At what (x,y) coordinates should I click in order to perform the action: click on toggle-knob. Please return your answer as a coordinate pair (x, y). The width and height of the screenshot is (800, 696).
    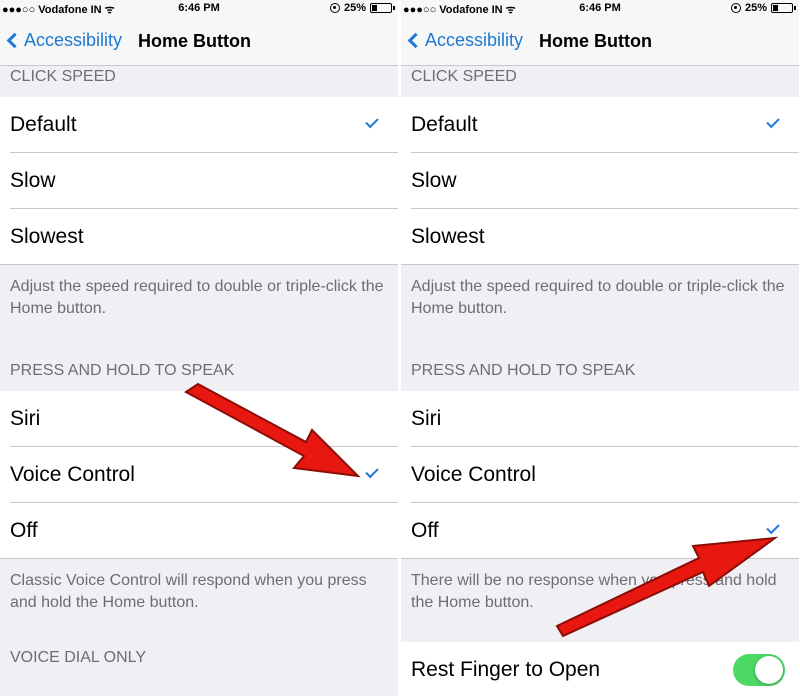
    Looking at the image, I should click on (769, 670).